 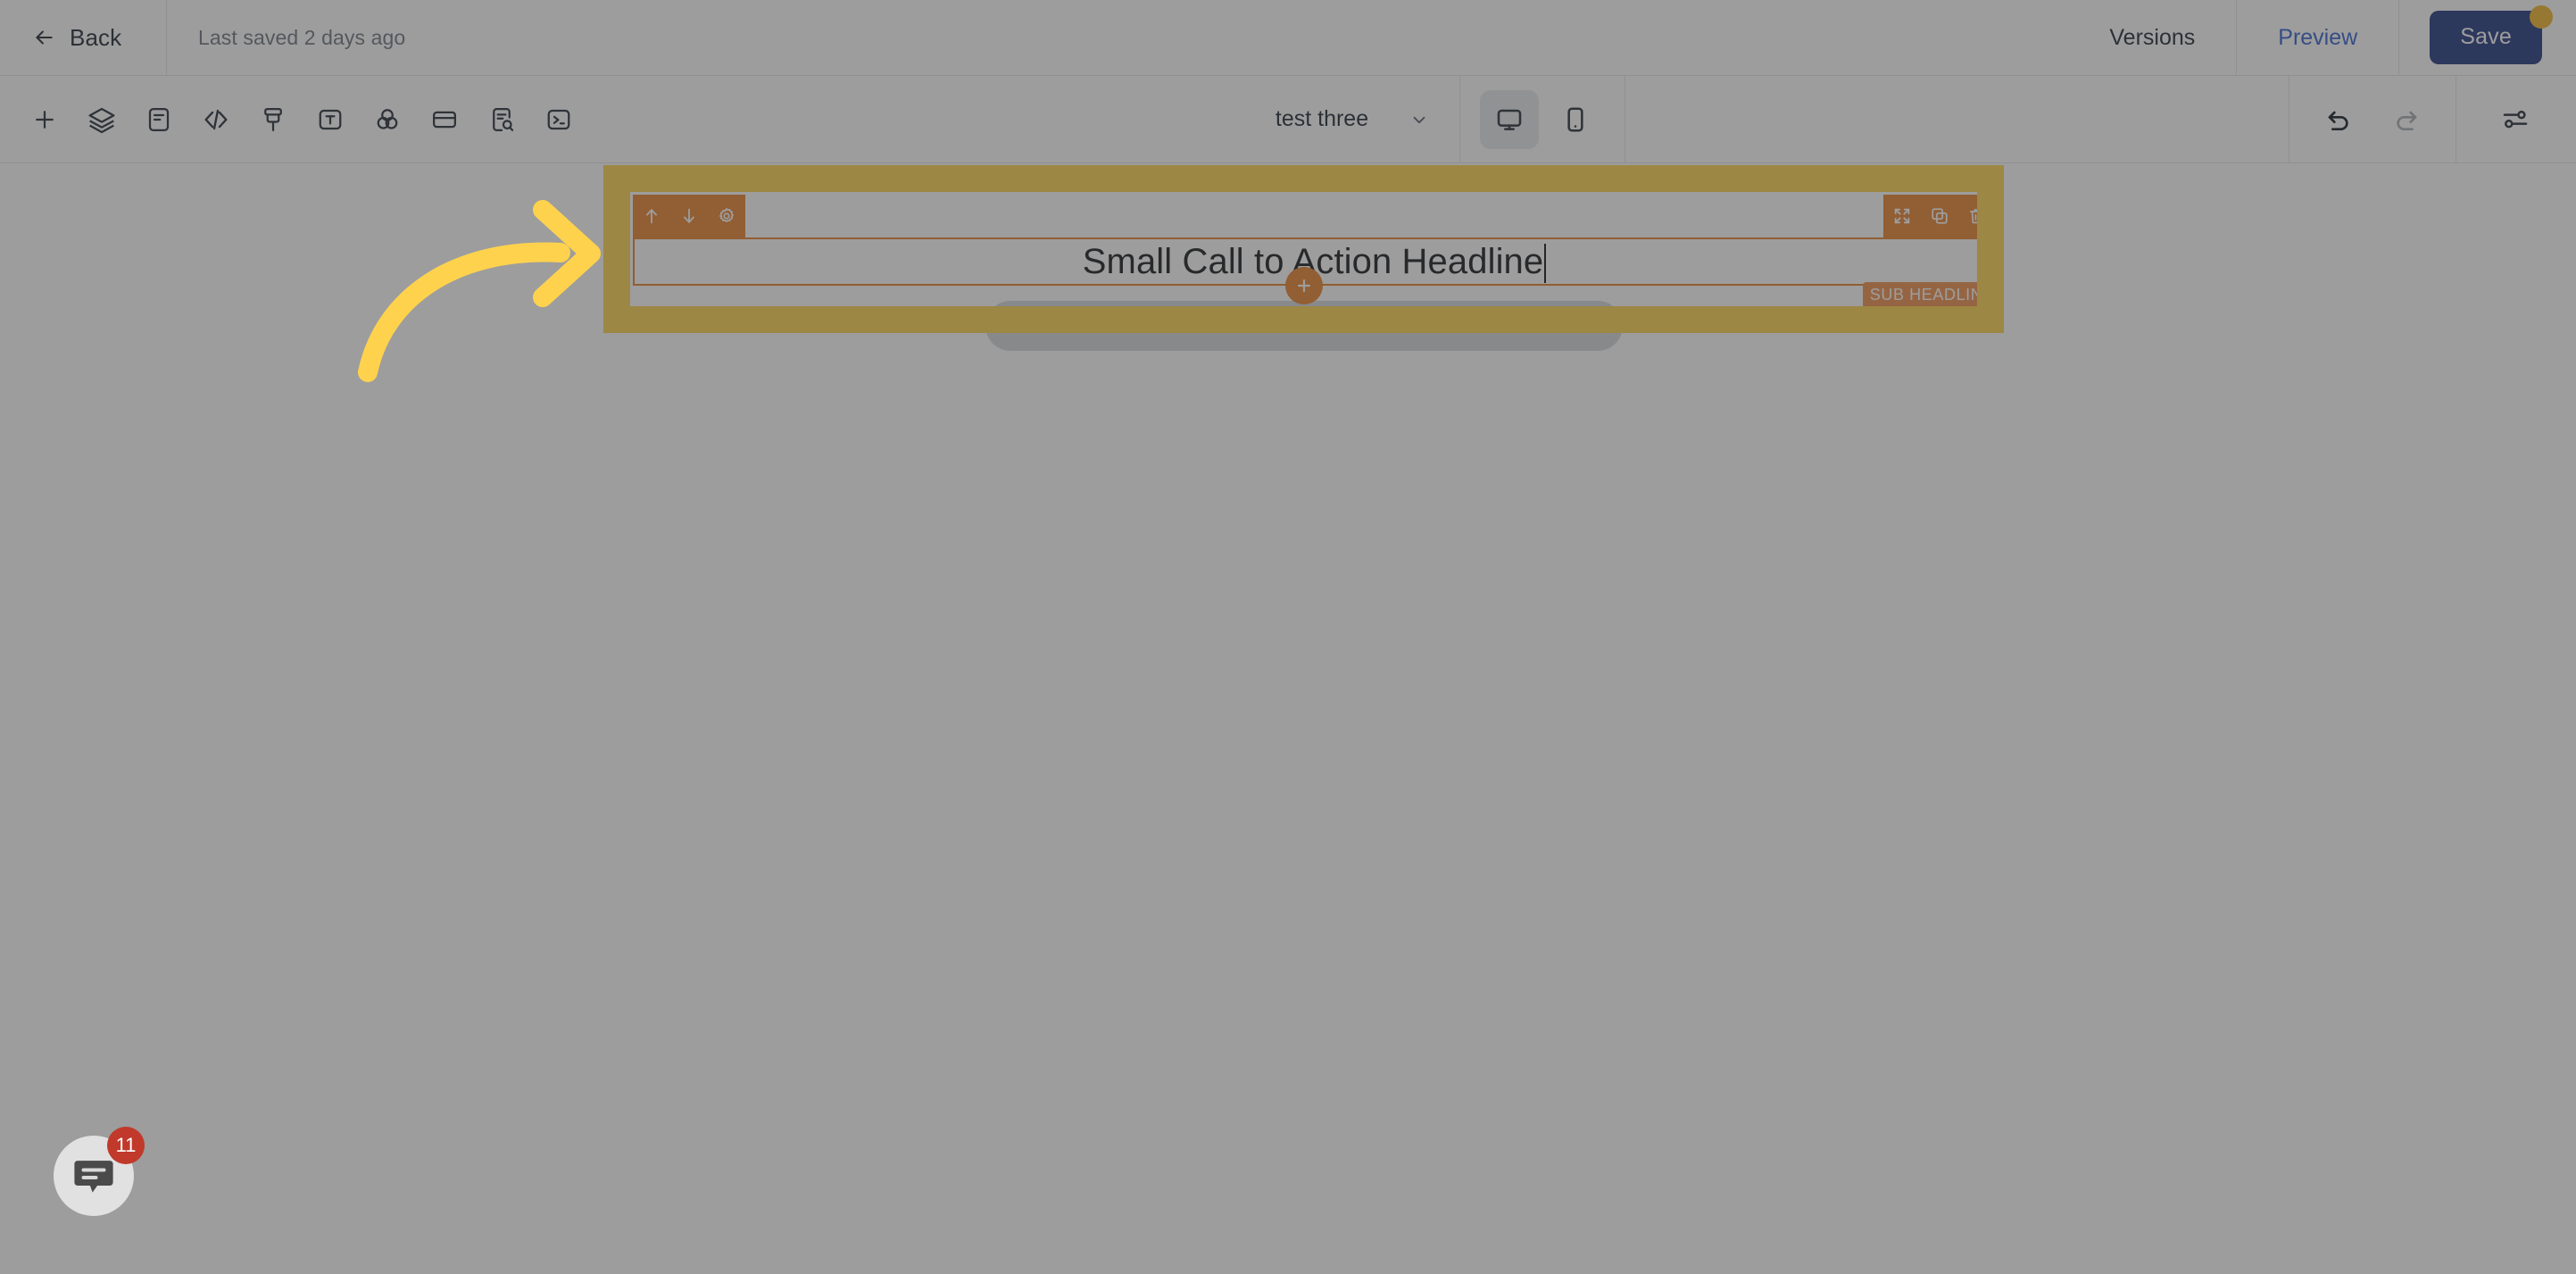 What do you see at coordinates (99, 1171) in the screenshot?
I see `chat-widget: 11` at bounding box center [99, 1171].